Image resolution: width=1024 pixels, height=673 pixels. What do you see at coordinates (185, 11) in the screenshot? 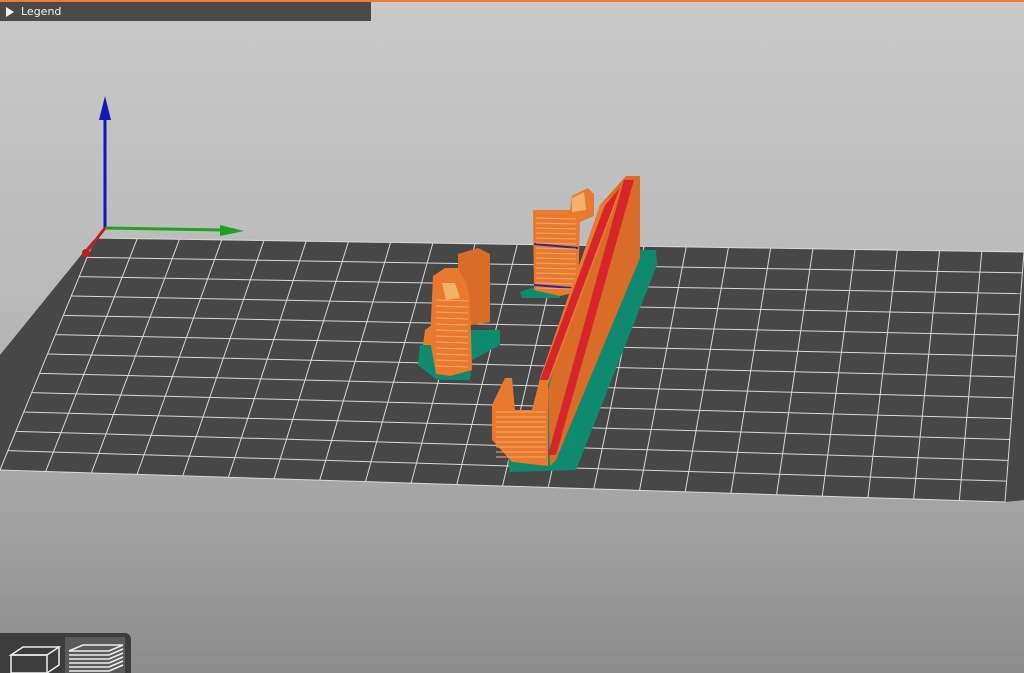
I see `legend-toggle: Legend` at bounding box center [185, 11].